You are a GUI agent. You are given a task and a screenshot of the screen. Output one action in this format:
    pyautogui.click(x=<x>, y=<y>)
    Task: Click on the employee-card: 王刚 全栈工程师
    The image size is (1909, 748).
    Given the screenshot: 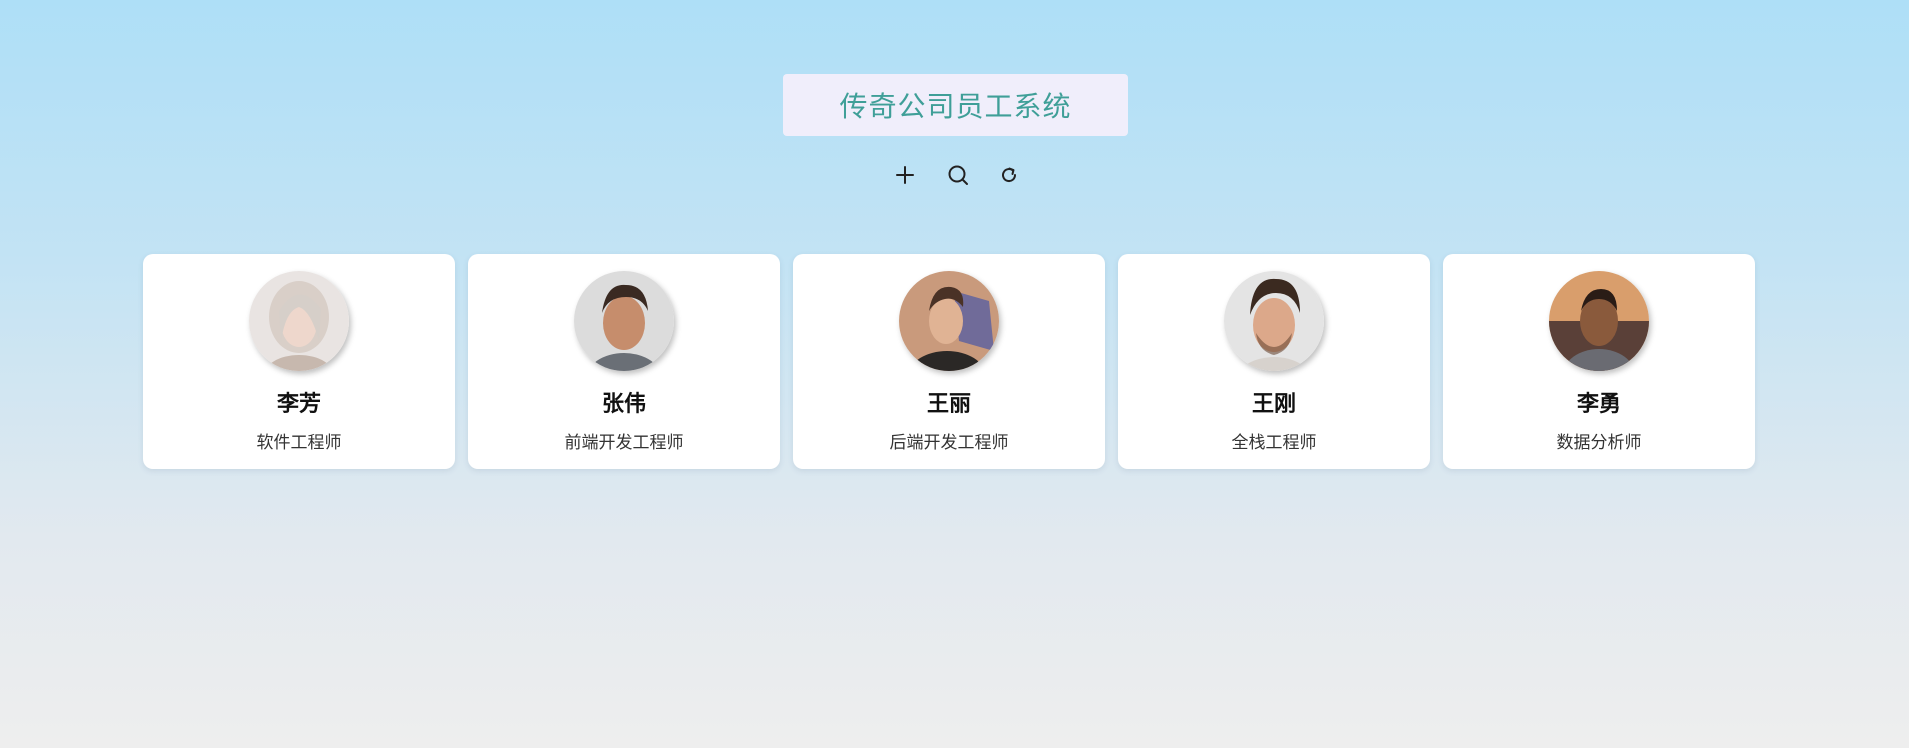 What is the action you would take?
    pyautogui.click(x=1274, y=361)
    